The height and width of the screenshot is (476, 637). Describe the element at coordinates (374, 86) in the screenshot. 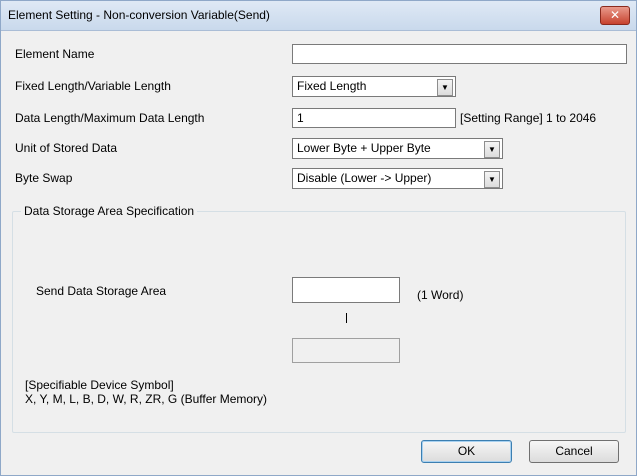

I see `length-mode-select: Fixed Length ▼` at that location.